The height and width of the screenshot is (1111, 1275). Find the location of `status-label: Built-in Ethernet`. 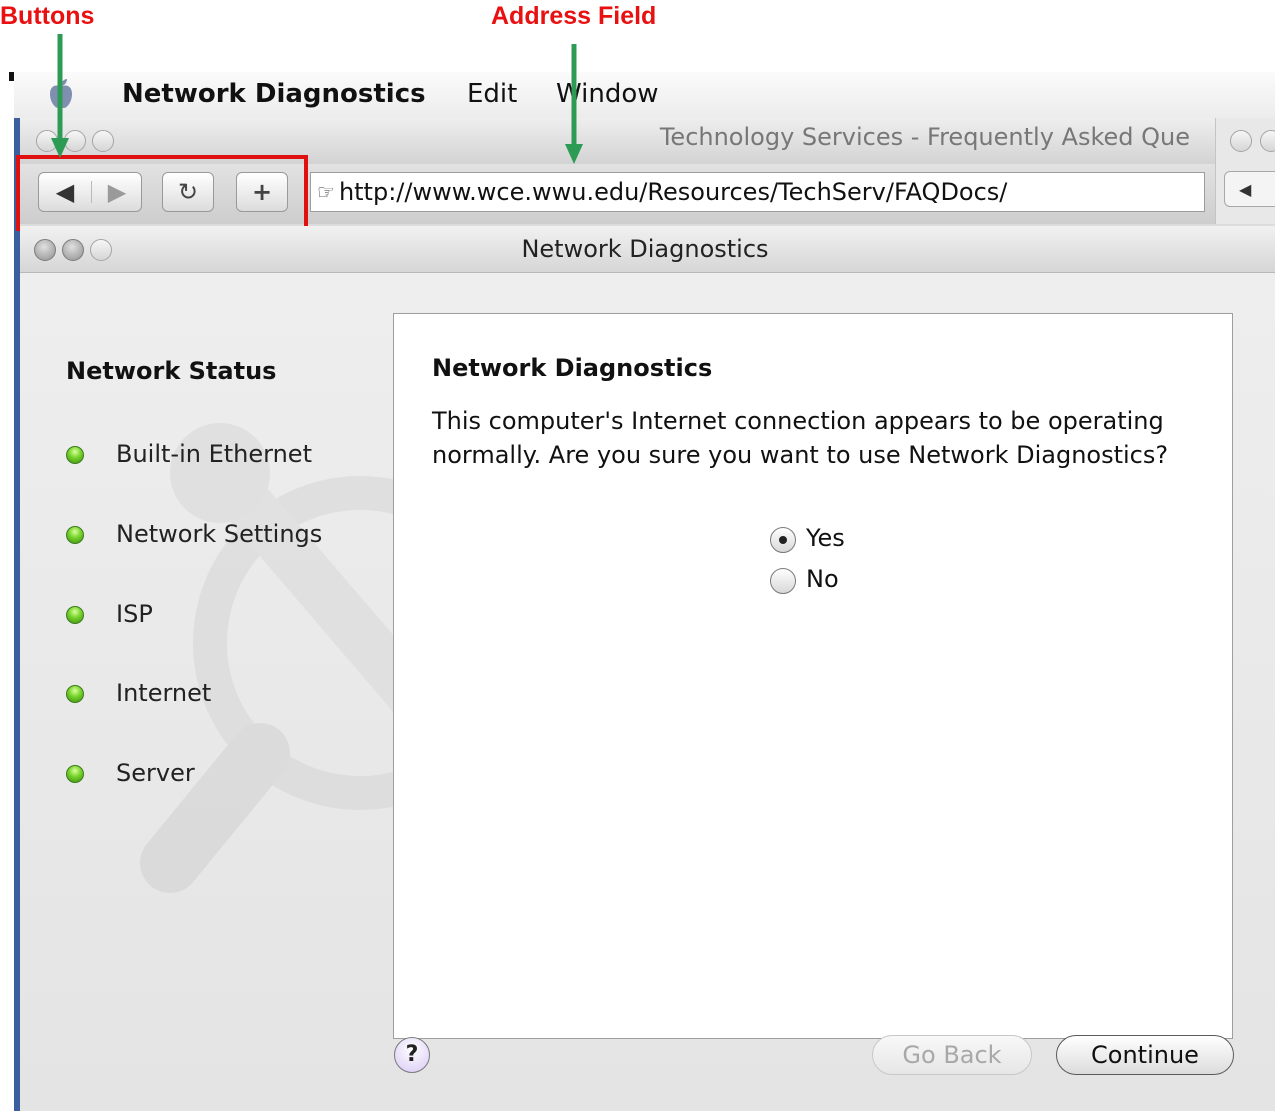

status-label: Built-in Ethernet is located at coordinates (214, 454).